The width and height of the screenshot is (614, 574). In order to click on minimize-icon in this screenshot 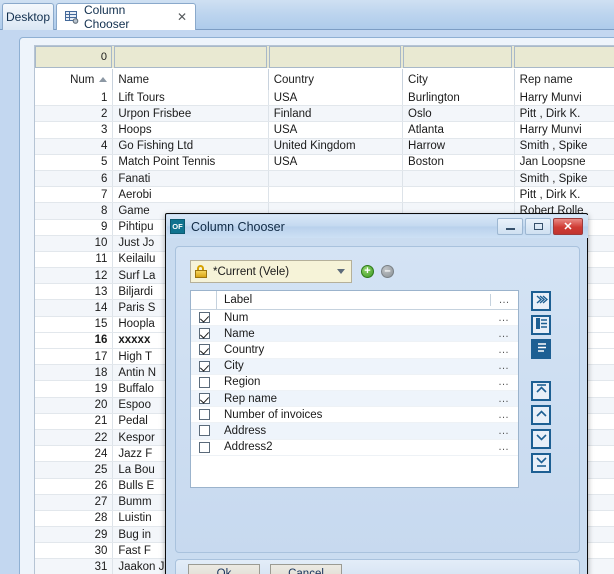, I will do `click(510, 229)`.